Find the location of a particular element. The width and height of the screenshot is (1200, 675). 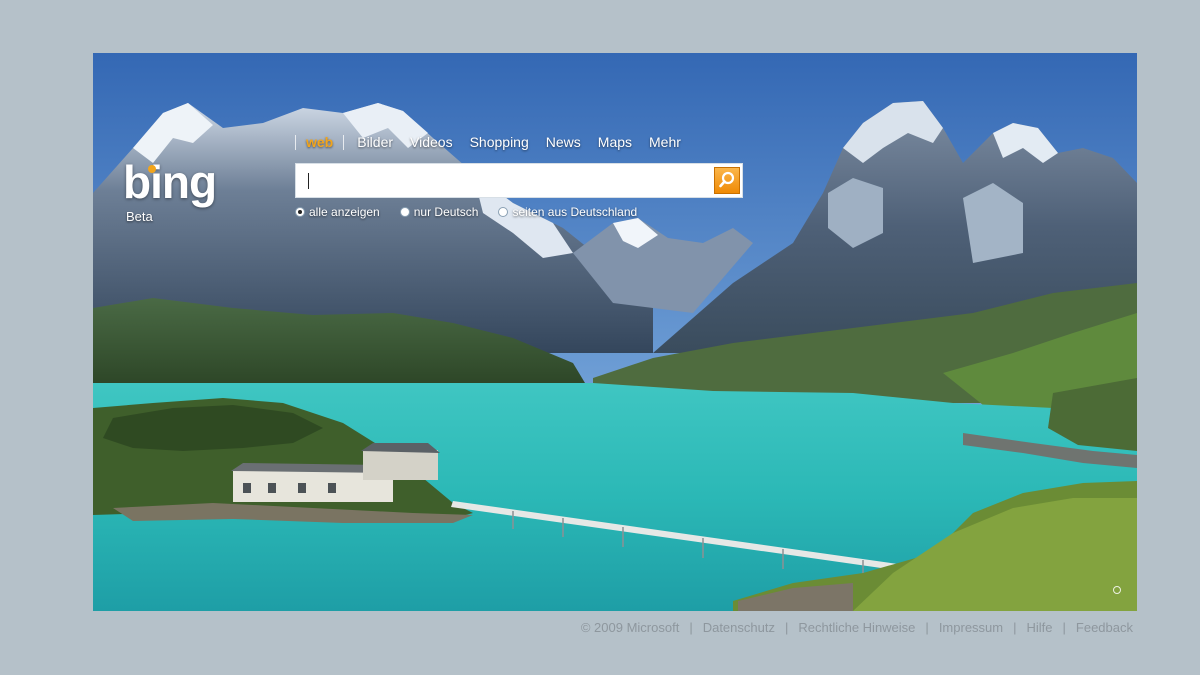

nav-item-mehr: Mehr is located at coordinates (665, 142).